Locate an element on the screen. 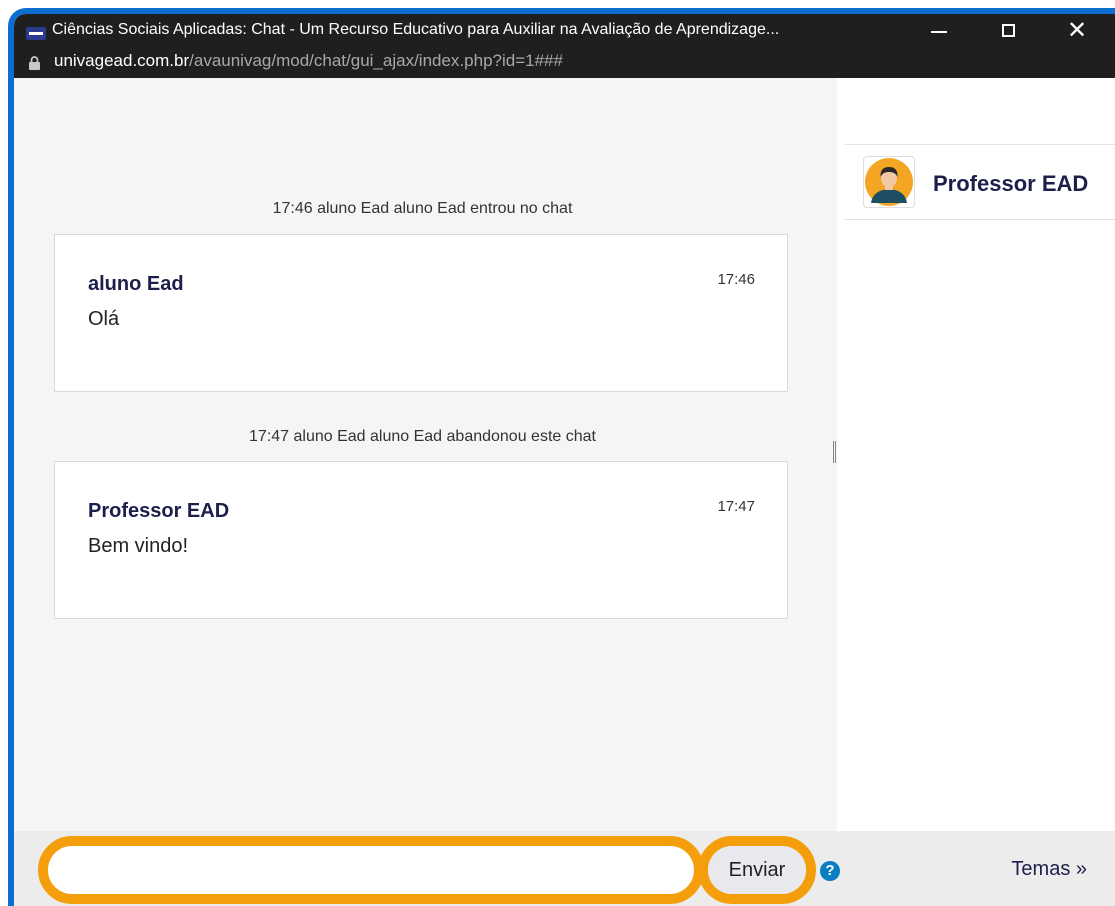 This screenshot has height=906, width=1115. message-input is located at coordinates (371, 870).